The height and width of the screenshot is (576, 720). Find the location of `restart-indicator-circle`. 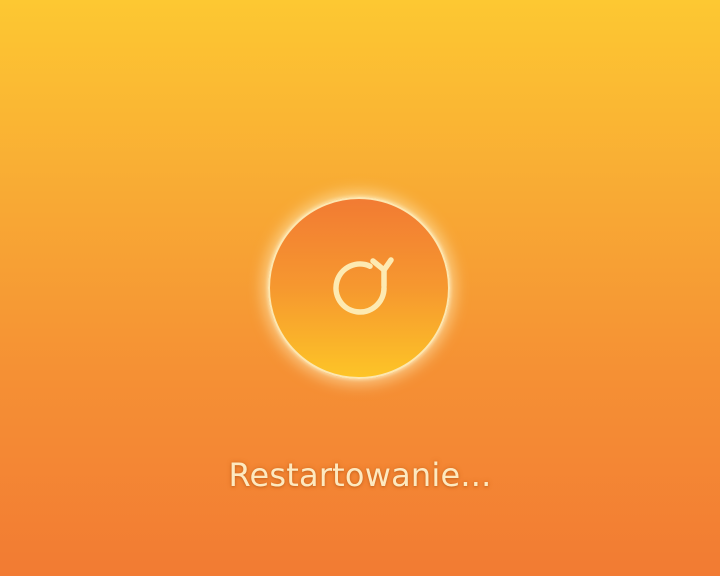

restart-indicator-circle is located at coordinates (359, 288).